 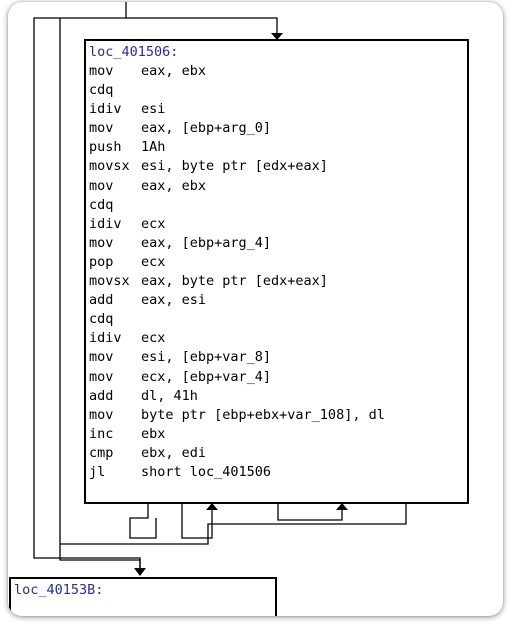 What do you see at coordinates (206, 376) in the screenshot?
I see `instruction-operands: ecx, [ebp+var_4]` at bounding box center [206, 376].